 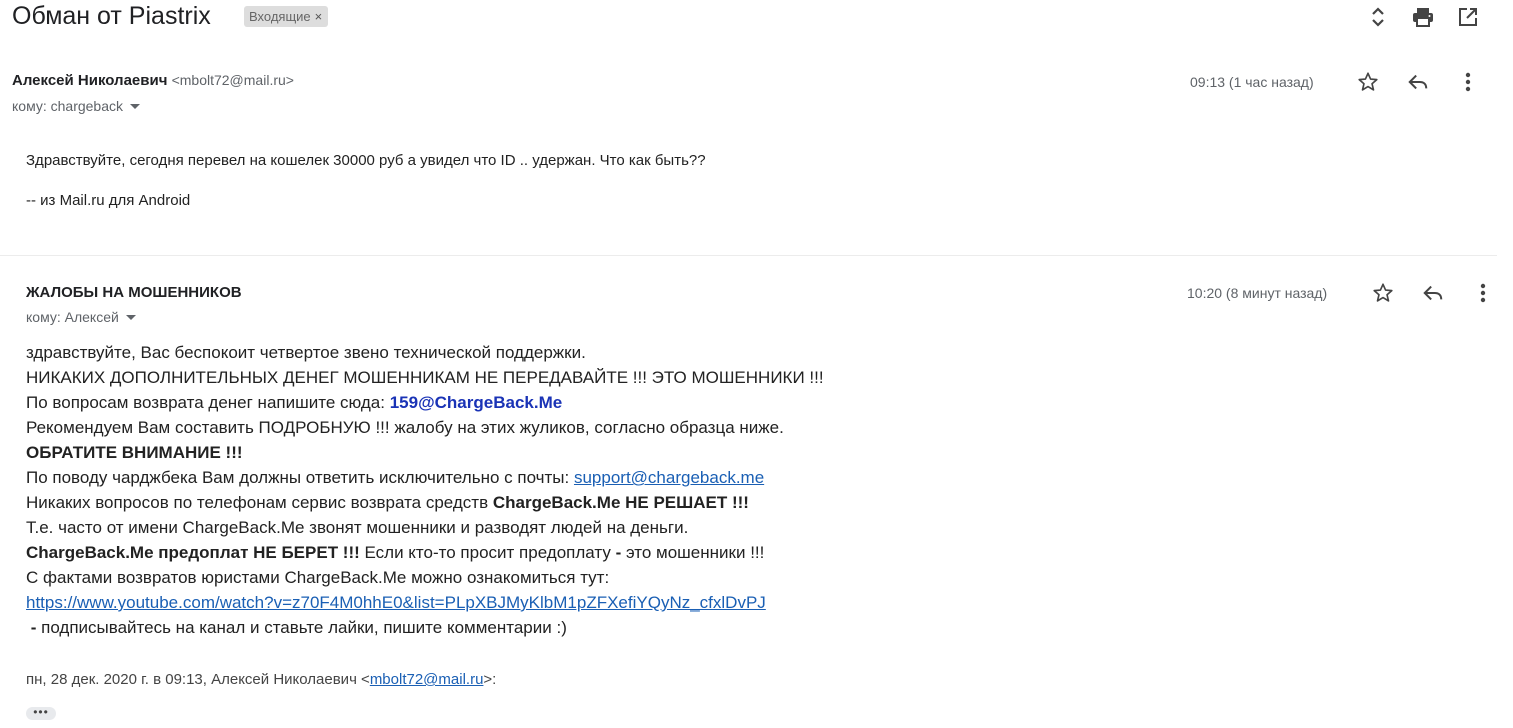 What do you see at coordinates (1433, 293) in the screenshot?
I see `message2-reply-icon` at bounding box center [1433, 293].